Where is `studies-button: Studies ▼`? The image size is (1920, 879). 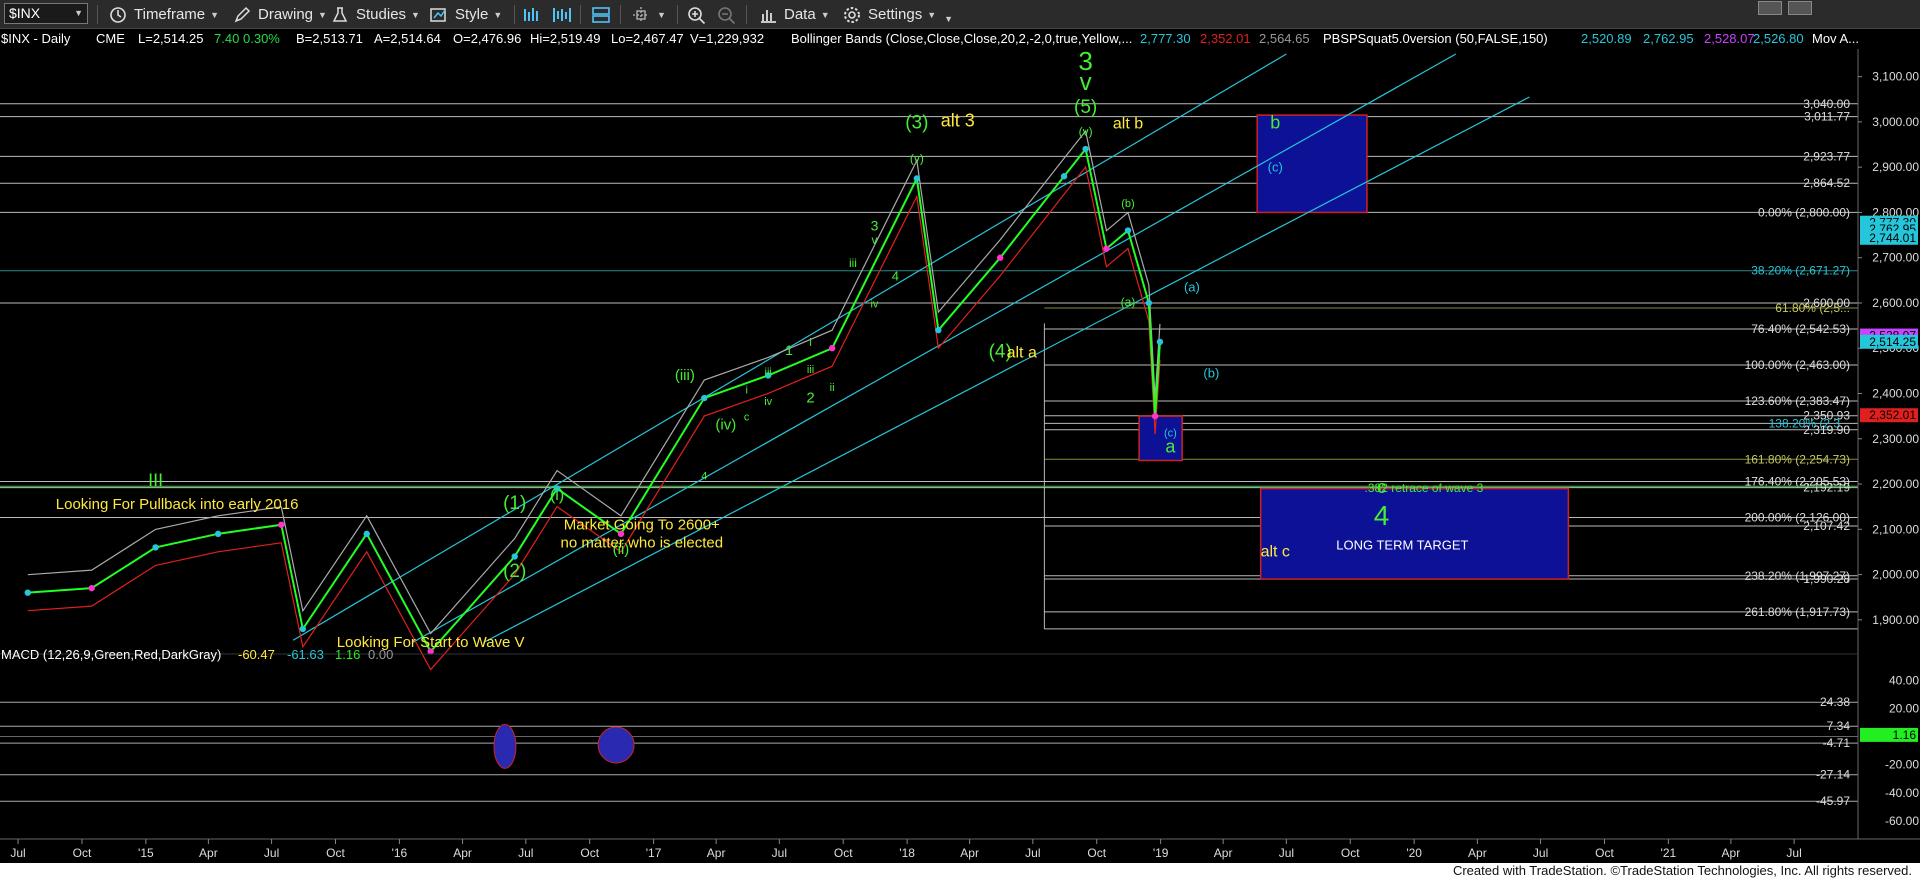 studies-button: Studies ▼ is located at coordinates (375, 14).